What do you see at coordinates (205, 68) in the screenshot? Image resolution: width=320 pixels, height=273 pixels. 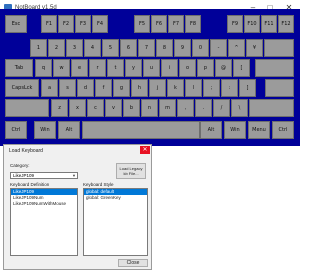 I see `key-row2-9: p` at bounding box center [205, 68].